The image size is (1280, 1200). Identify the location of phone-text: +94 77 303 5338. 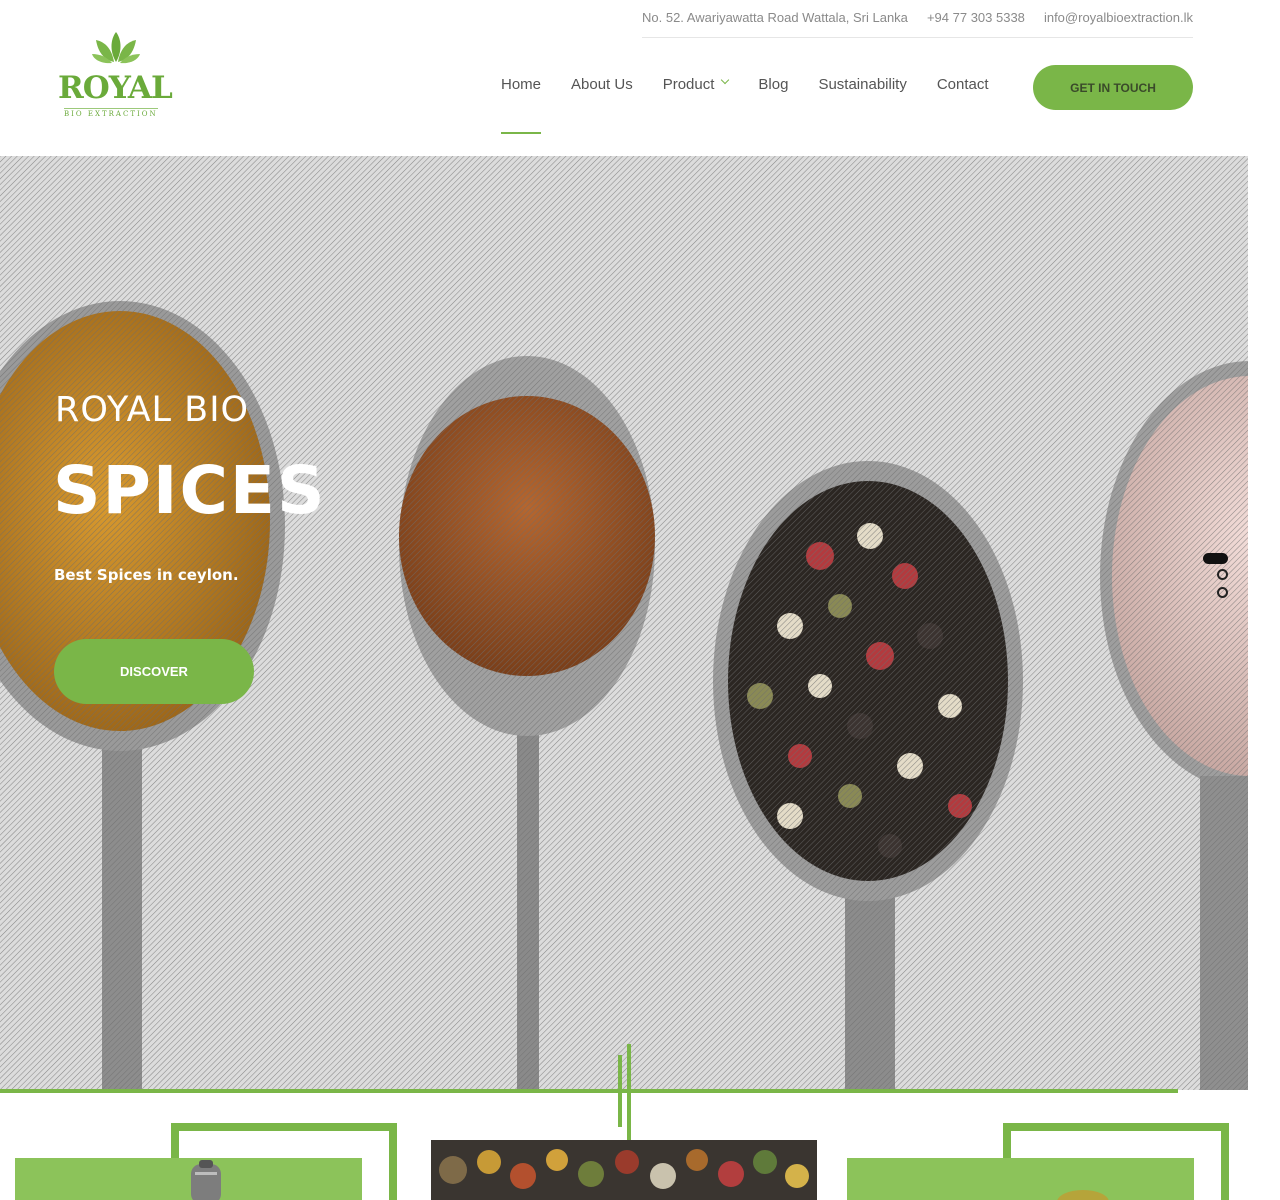
(976, 23).